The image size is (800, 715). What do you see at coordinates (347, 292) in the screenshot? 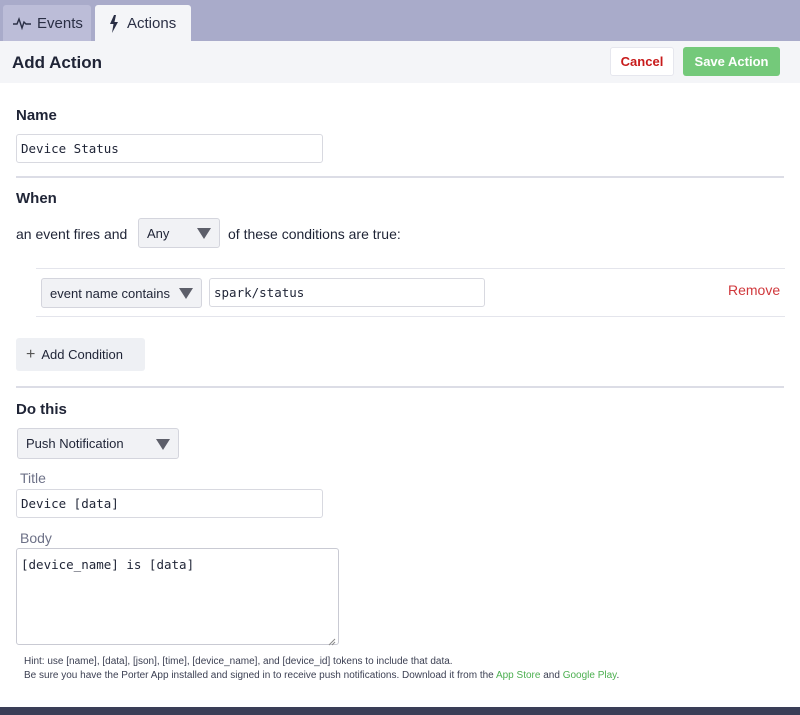
I see `condition-value-input: spark/status` at bounding box center [347, 292].